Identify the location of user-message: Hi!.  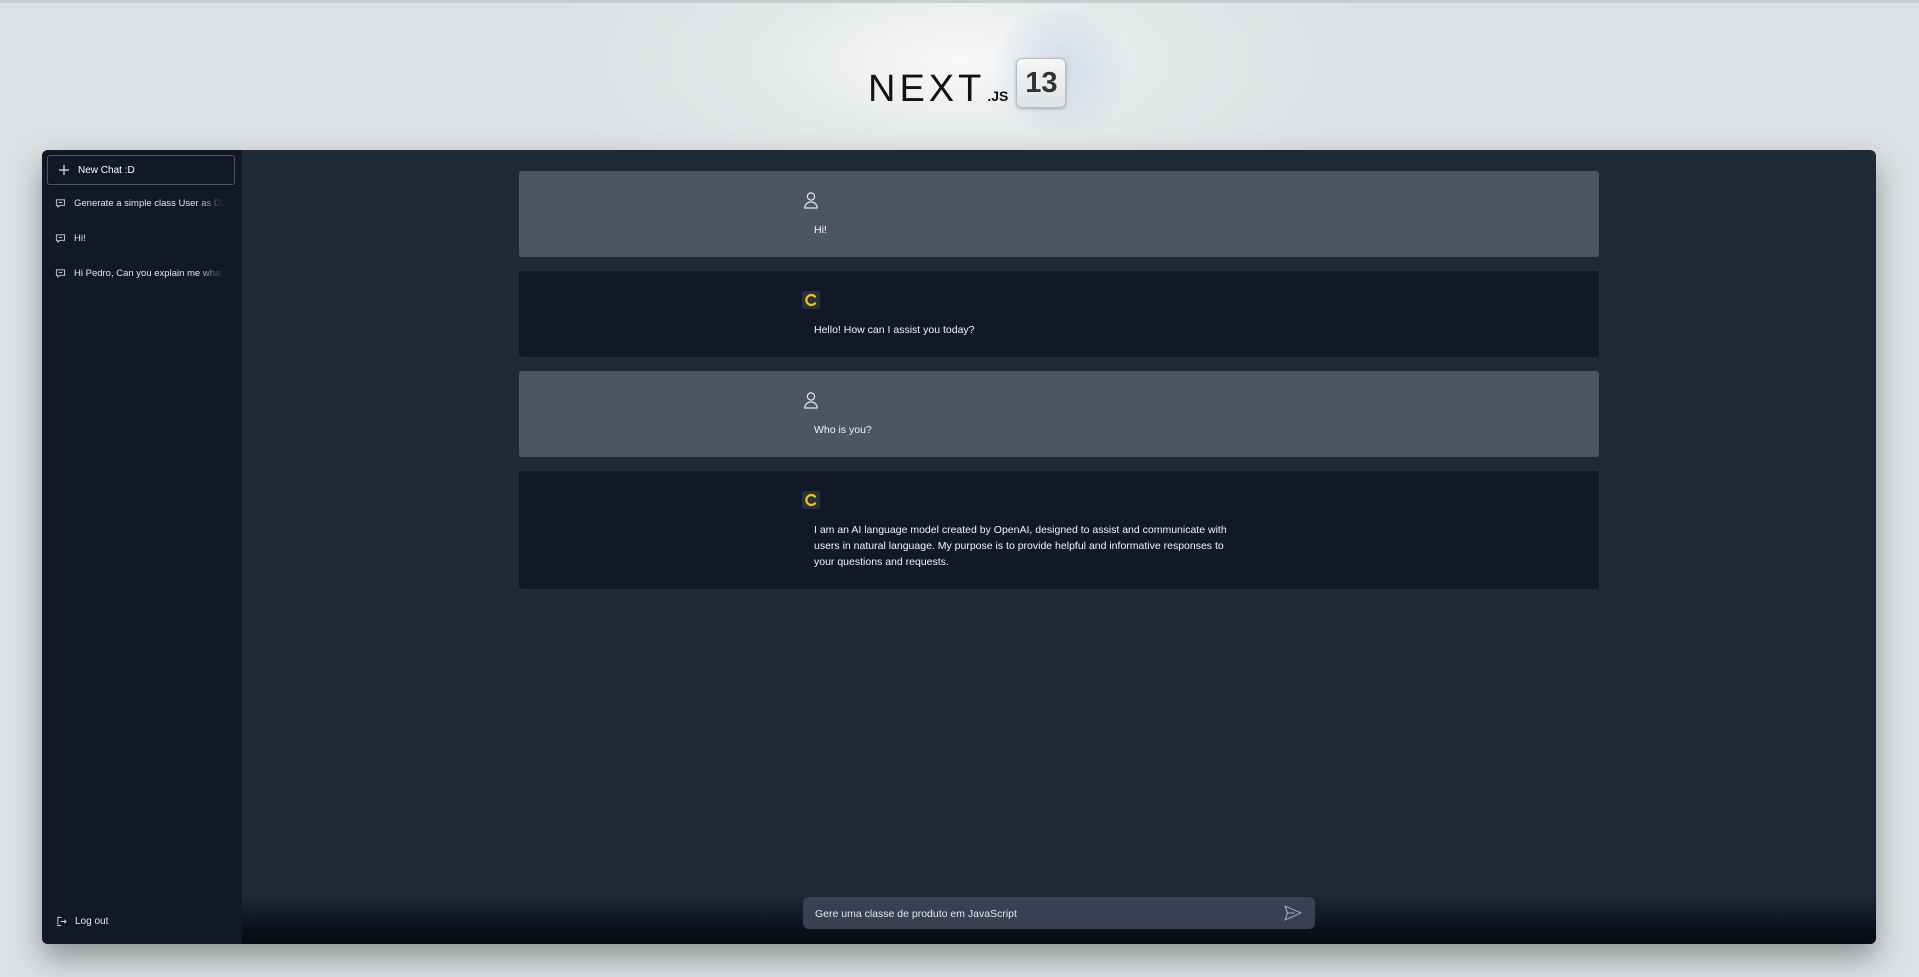
(1059, 214).